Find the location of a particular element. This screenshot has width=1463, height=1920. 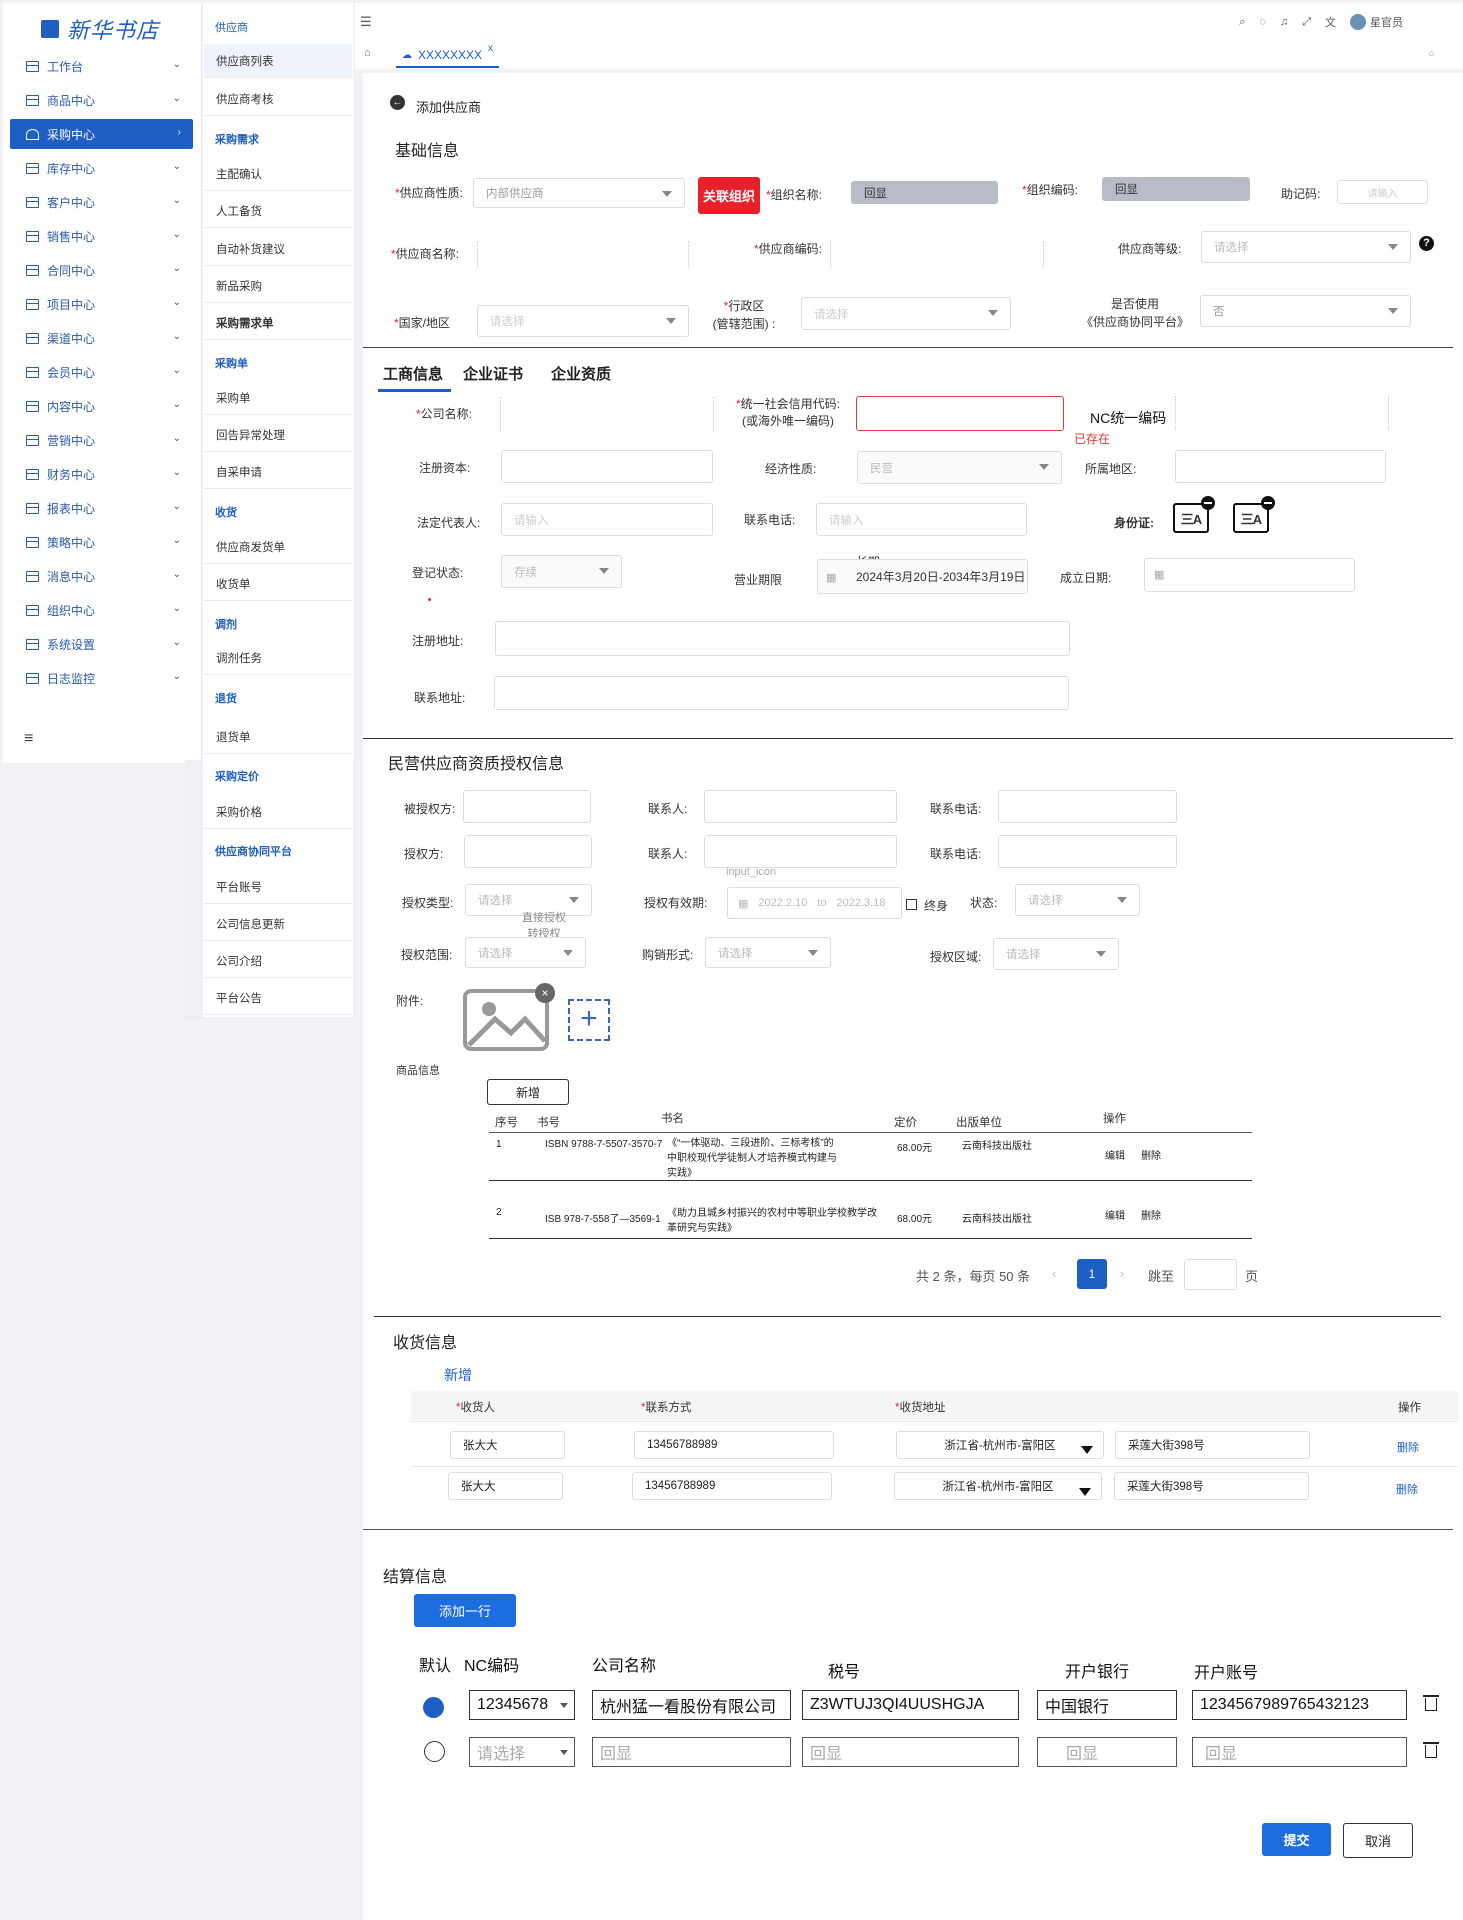

sidebar-item-project: 项目中心 ⌄ is located at coordinates (101, 304).